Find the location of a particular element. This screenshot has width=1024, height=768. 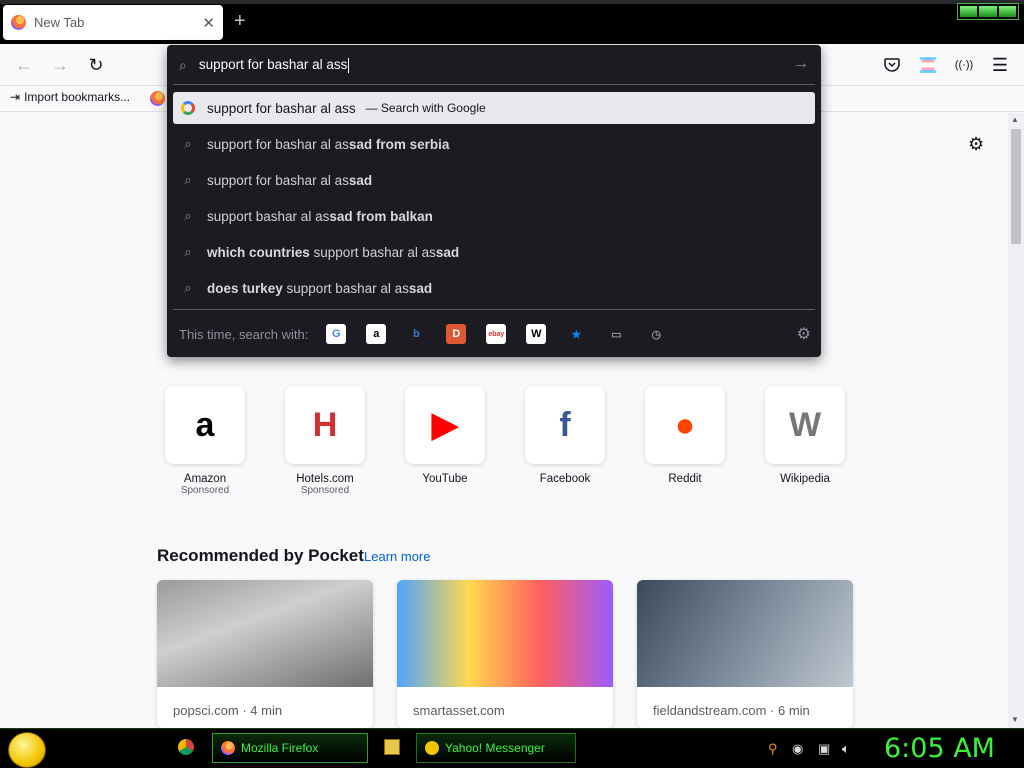

pocket-card: popsci.com · 4 min is located at coordinates (265, 654).